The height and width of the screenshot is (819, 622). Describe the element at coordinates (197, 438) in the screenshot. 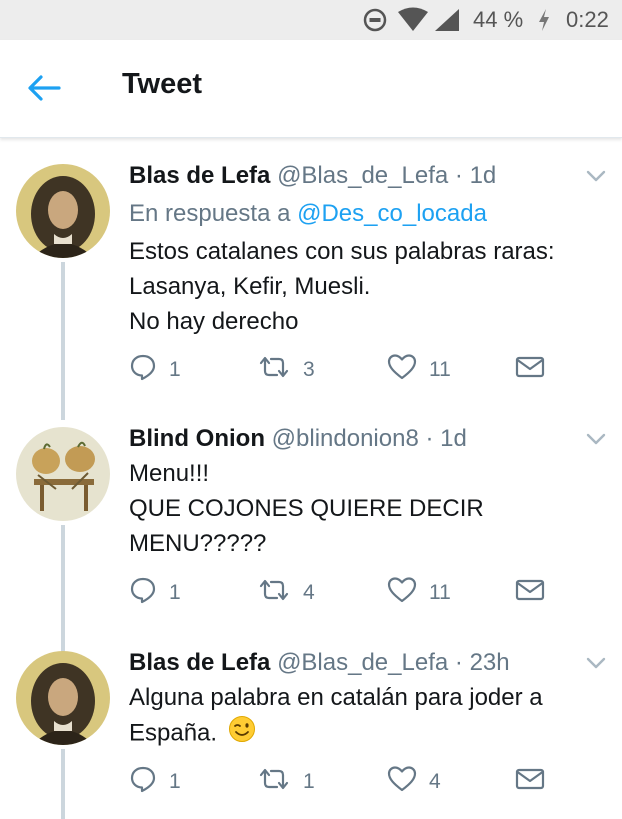

I see `author-name: Blind Onion` at that location.